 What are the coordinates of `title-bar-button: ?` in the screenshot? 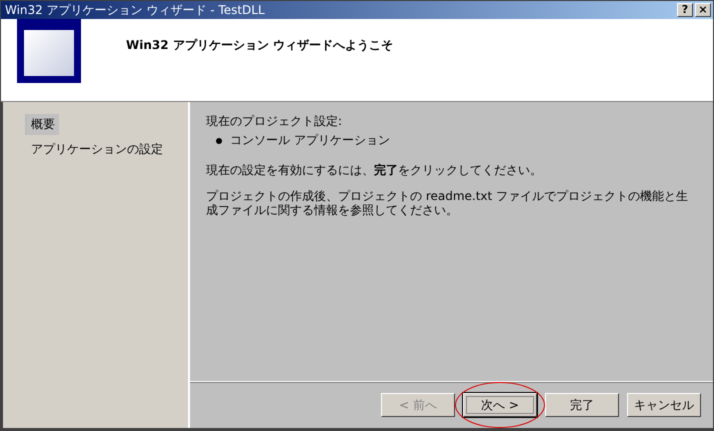 It's located at (685, 10).